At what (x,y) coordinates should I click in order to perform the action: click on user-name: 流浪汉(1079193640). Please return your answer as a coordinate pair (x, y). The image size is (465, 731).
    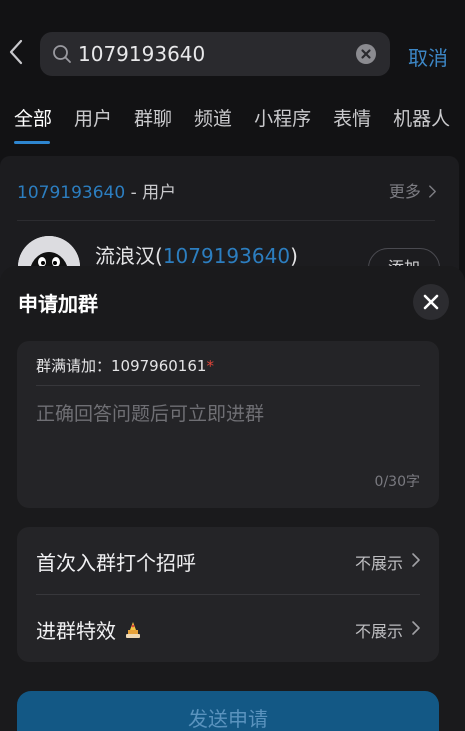
    Looking at the image, I should click on (196, 254).